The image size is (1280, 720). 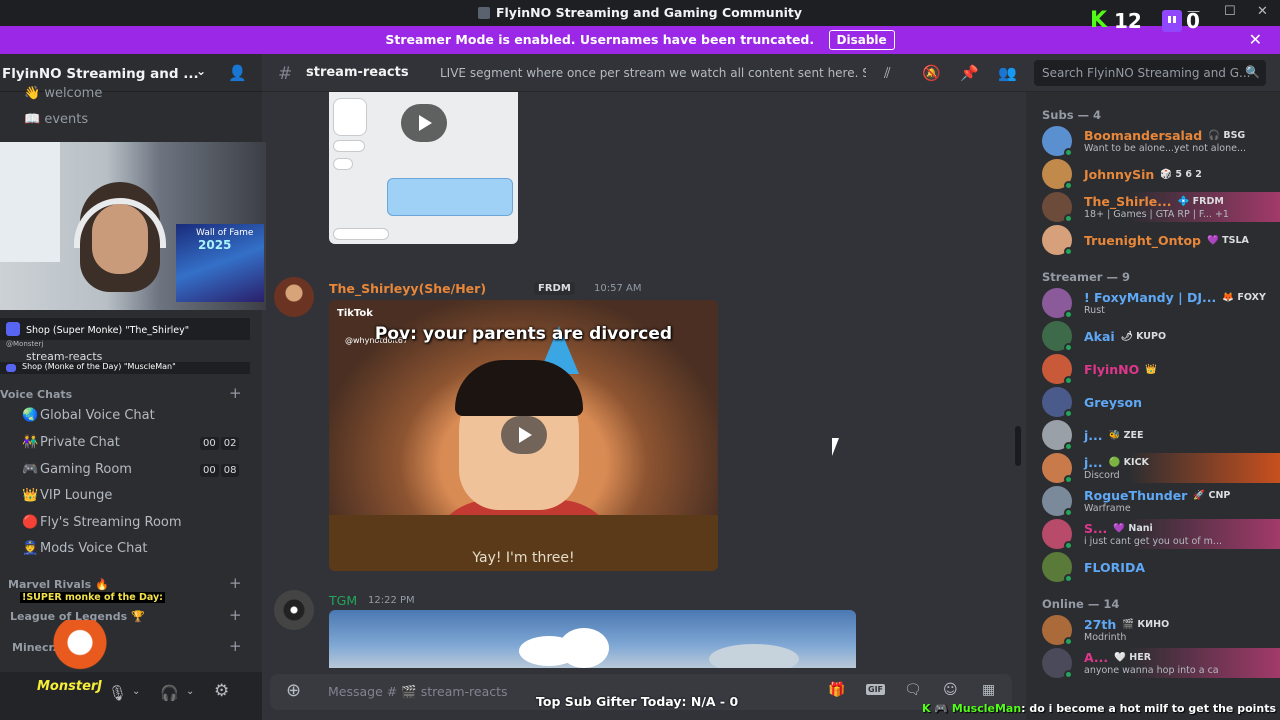 What do you see at coordinates (1007, 73) in the screenshot?
I see `member-list-icon: 👥` at bounding box center [1007, 73].